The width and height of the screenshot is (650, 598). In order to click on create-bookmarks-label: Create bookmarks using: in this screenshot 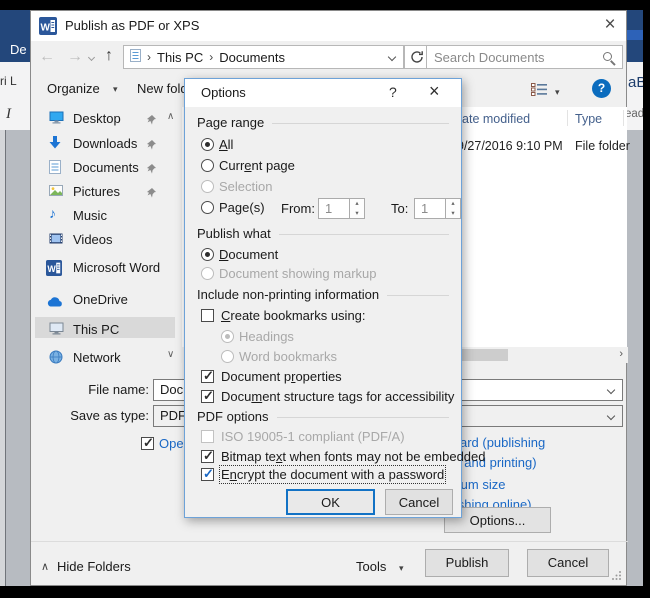, I will do `click(293, 315)`.